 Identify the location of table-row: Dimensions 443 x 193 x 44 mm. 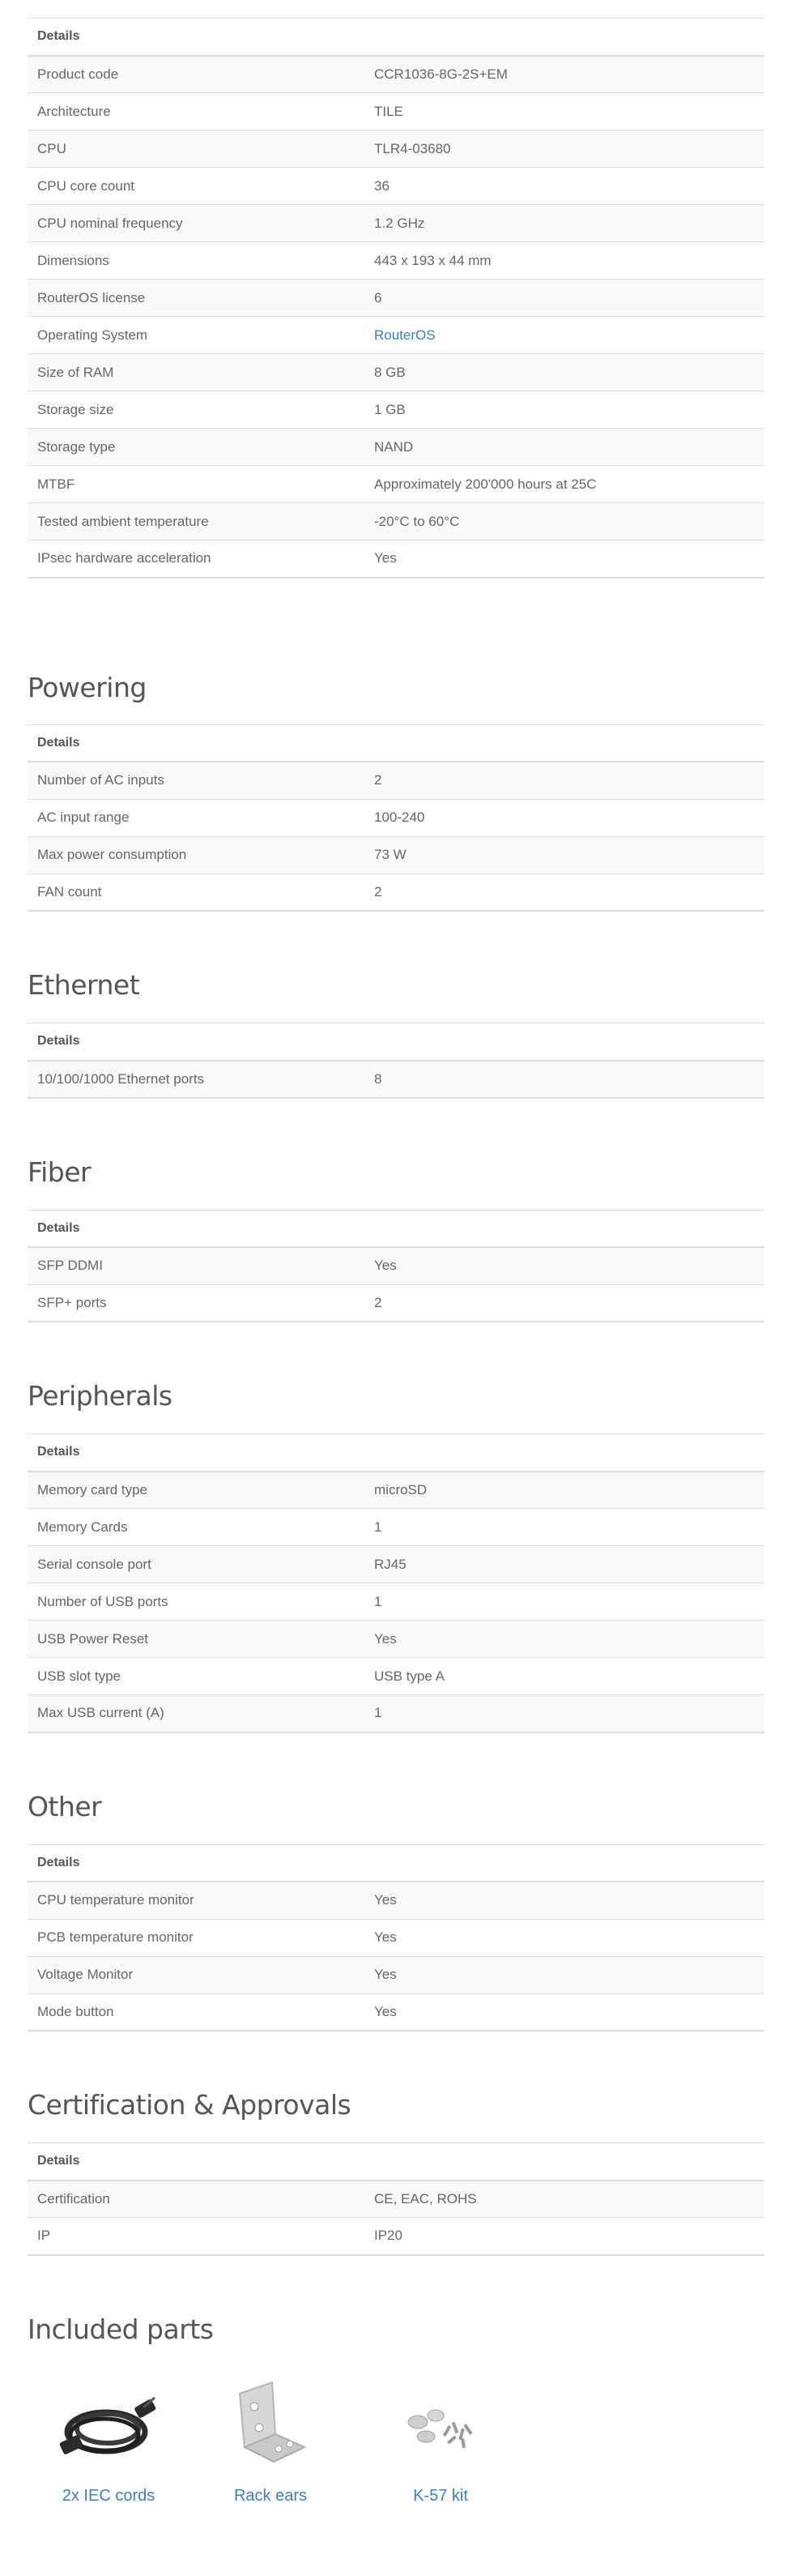
(396, 260).